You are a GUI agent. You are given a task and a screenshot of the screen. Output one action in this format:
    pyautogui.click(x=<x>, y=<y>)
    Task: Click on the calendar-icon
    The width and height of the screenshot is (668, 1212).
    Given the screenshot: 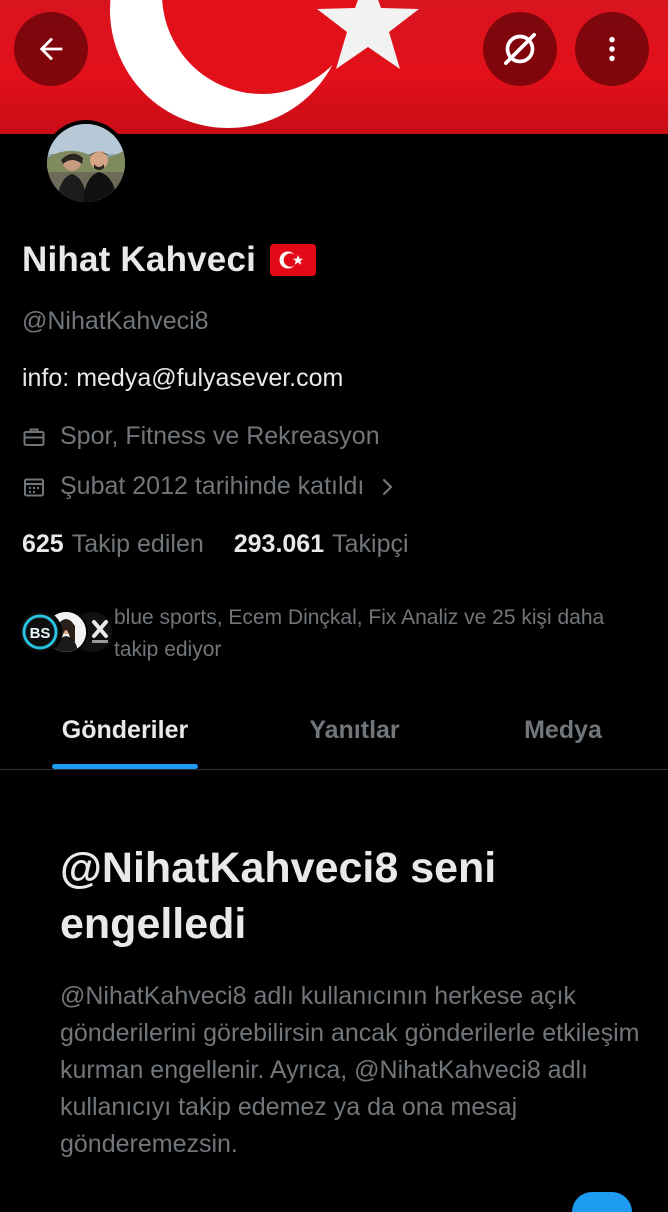 What is the action you would take?
    pyautogui.click(x=35, y=487)
    